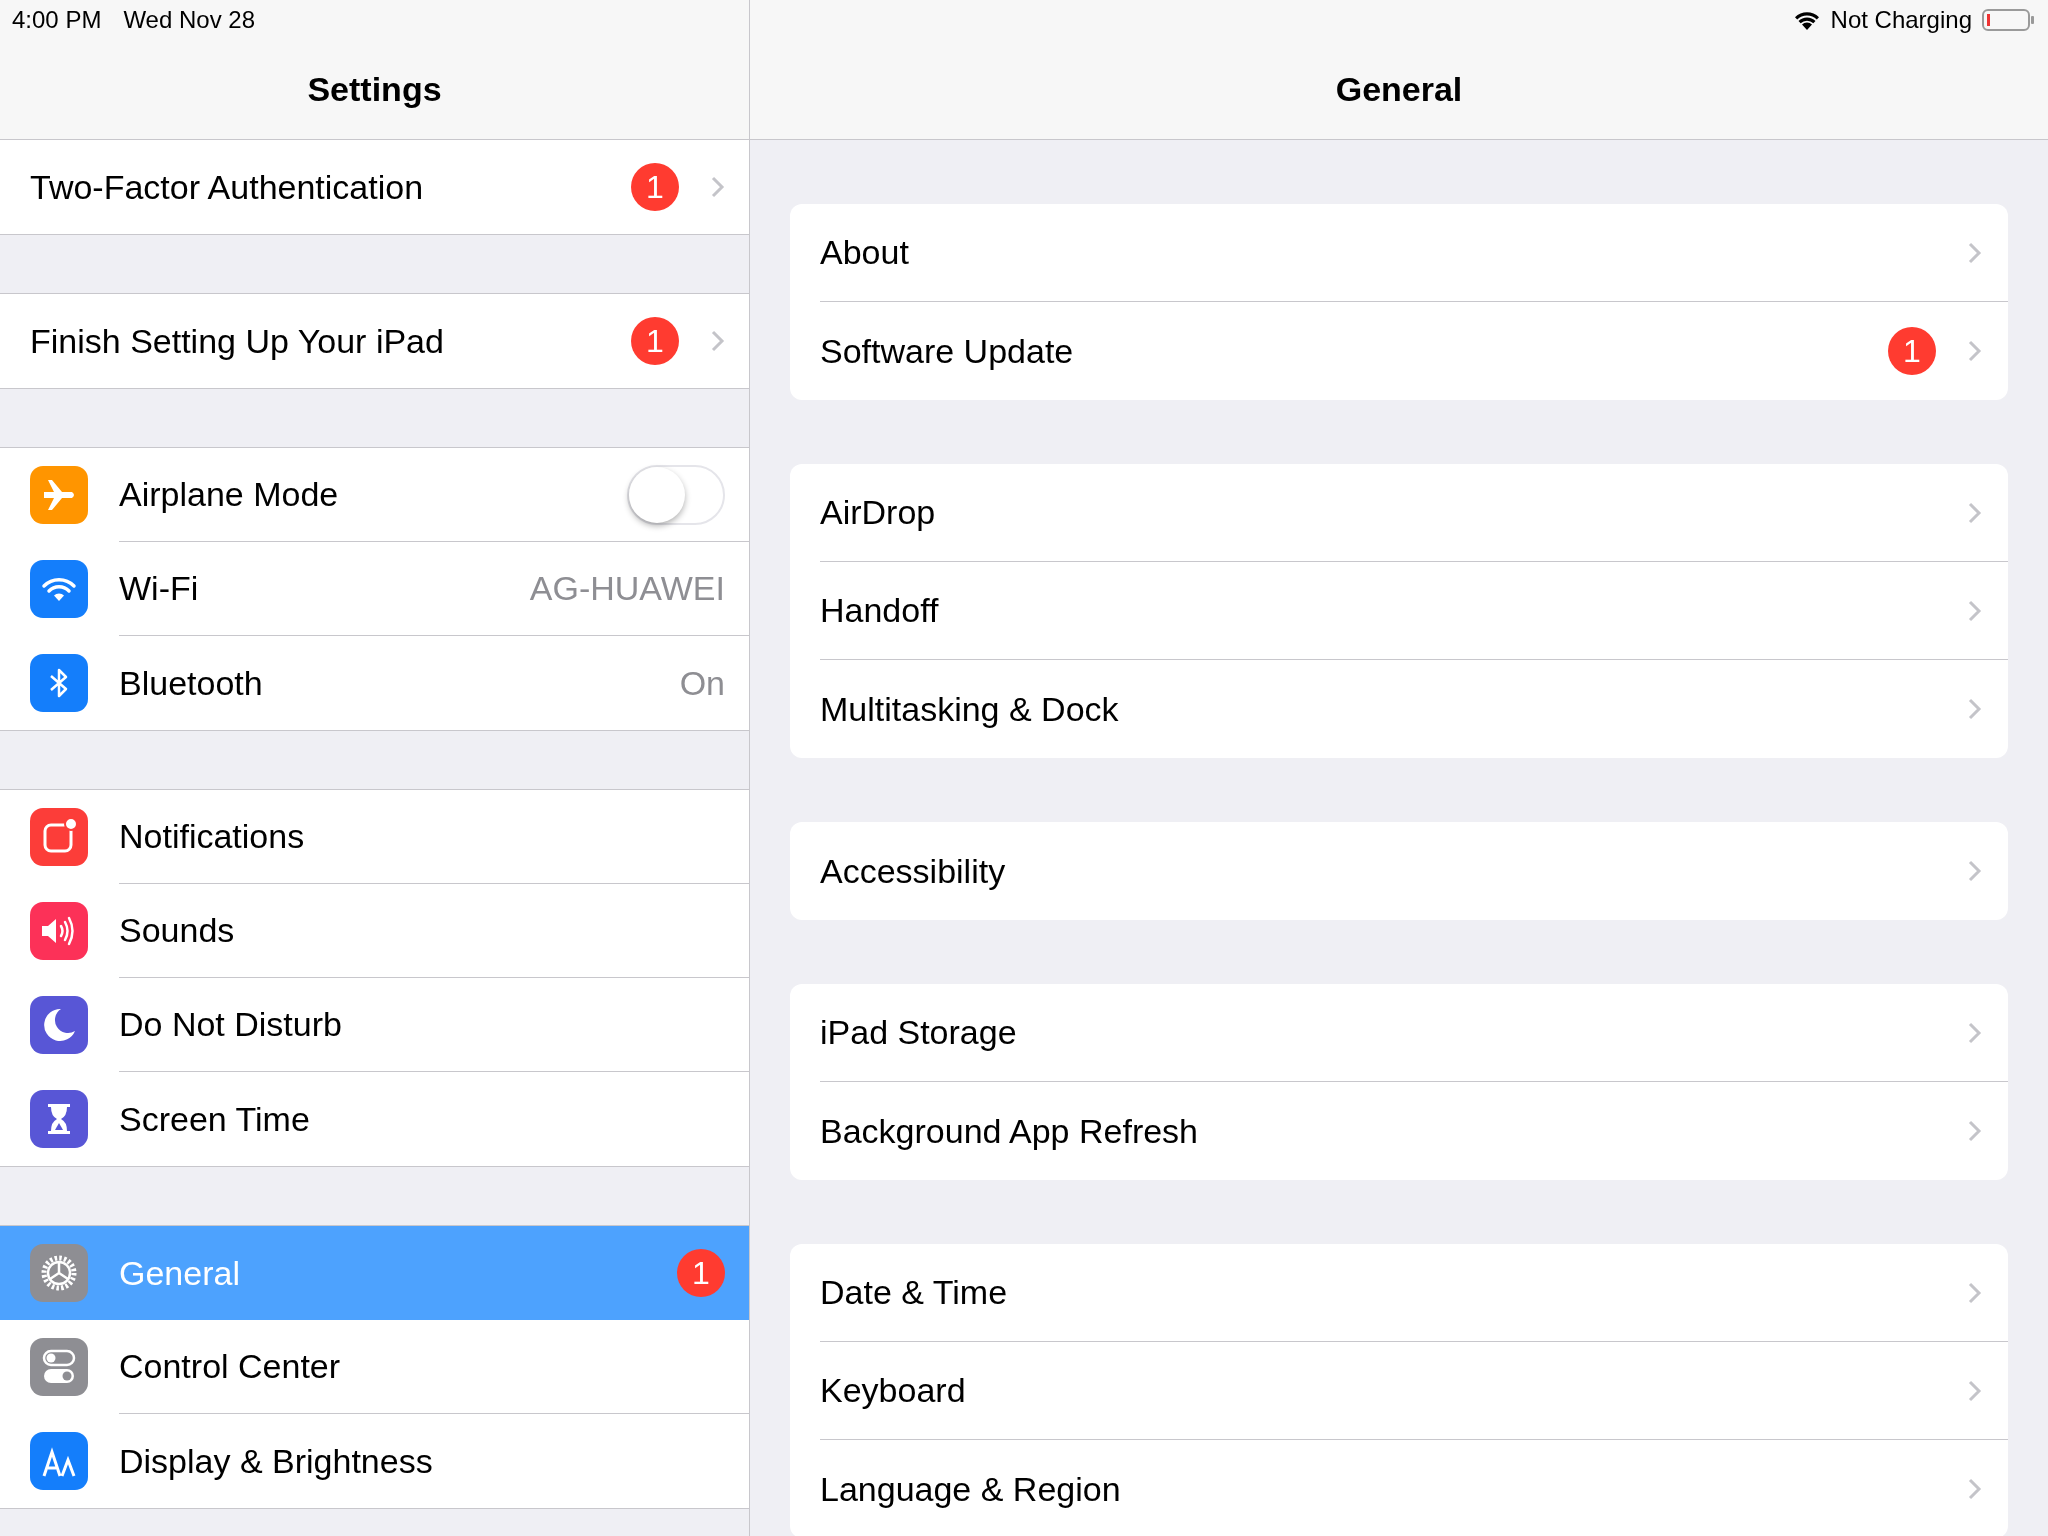  I want to click on sidebar-title: Settings, so click(374, 89).